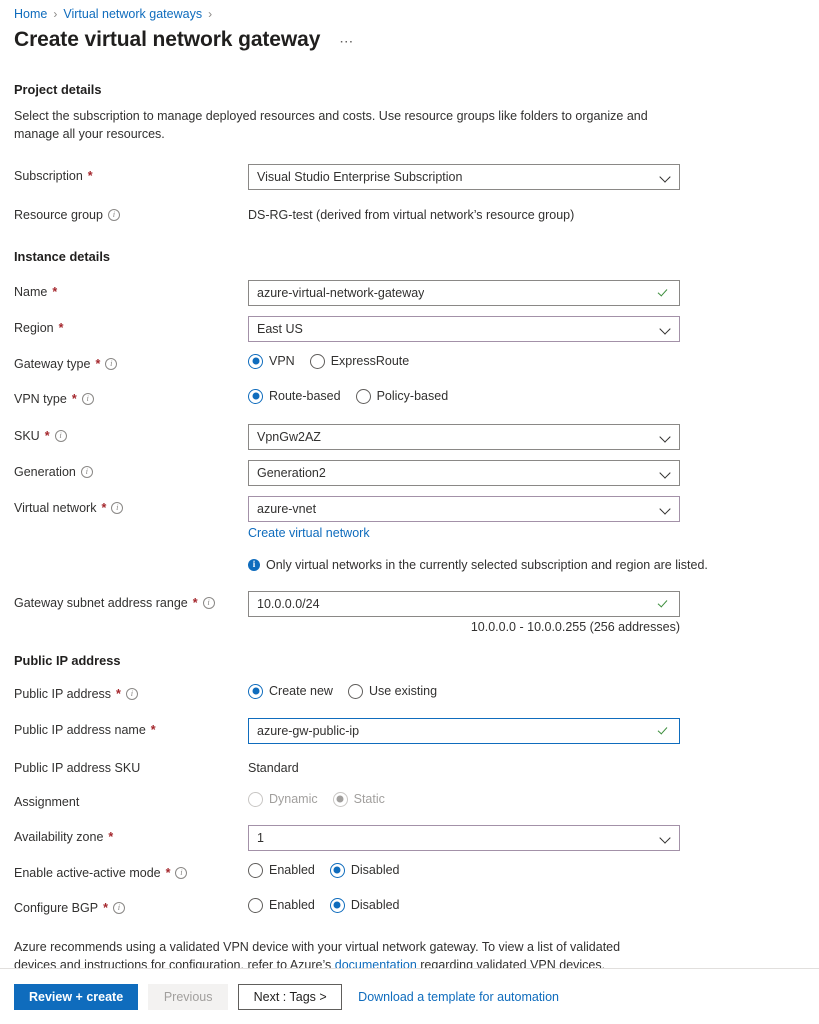  I want to click on page-header: Create virtual network gateway ⋯, so click(409, 39).